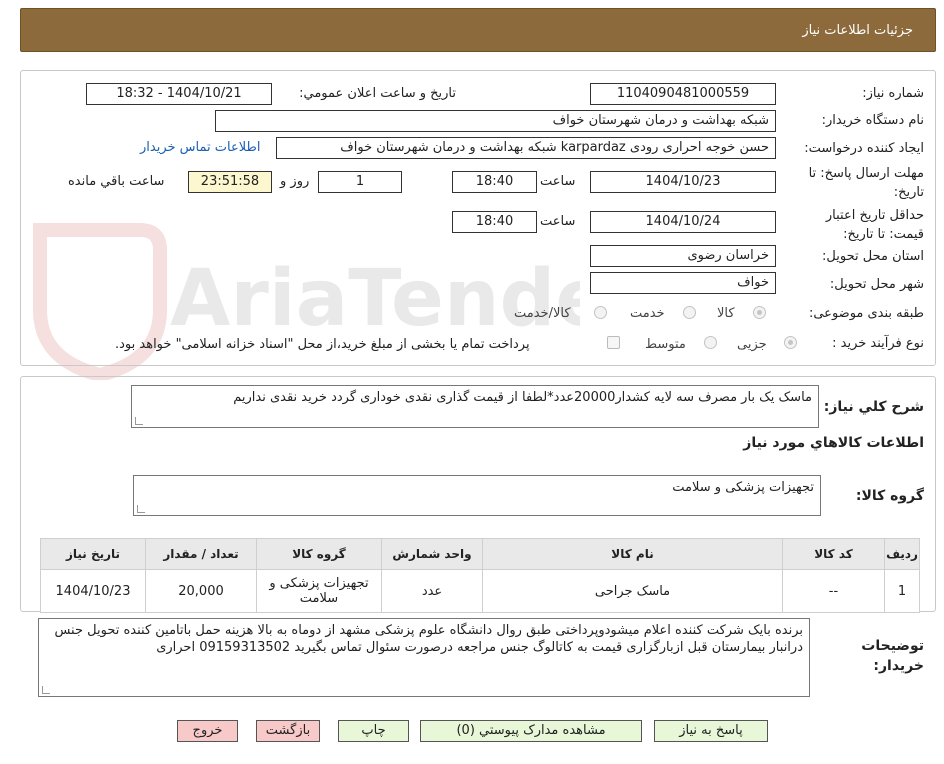 The width and height of the screenshot is (944, 764). I want to click on buyer-contact-link: اطلاعات تماس خریدار, so click(200, 147).